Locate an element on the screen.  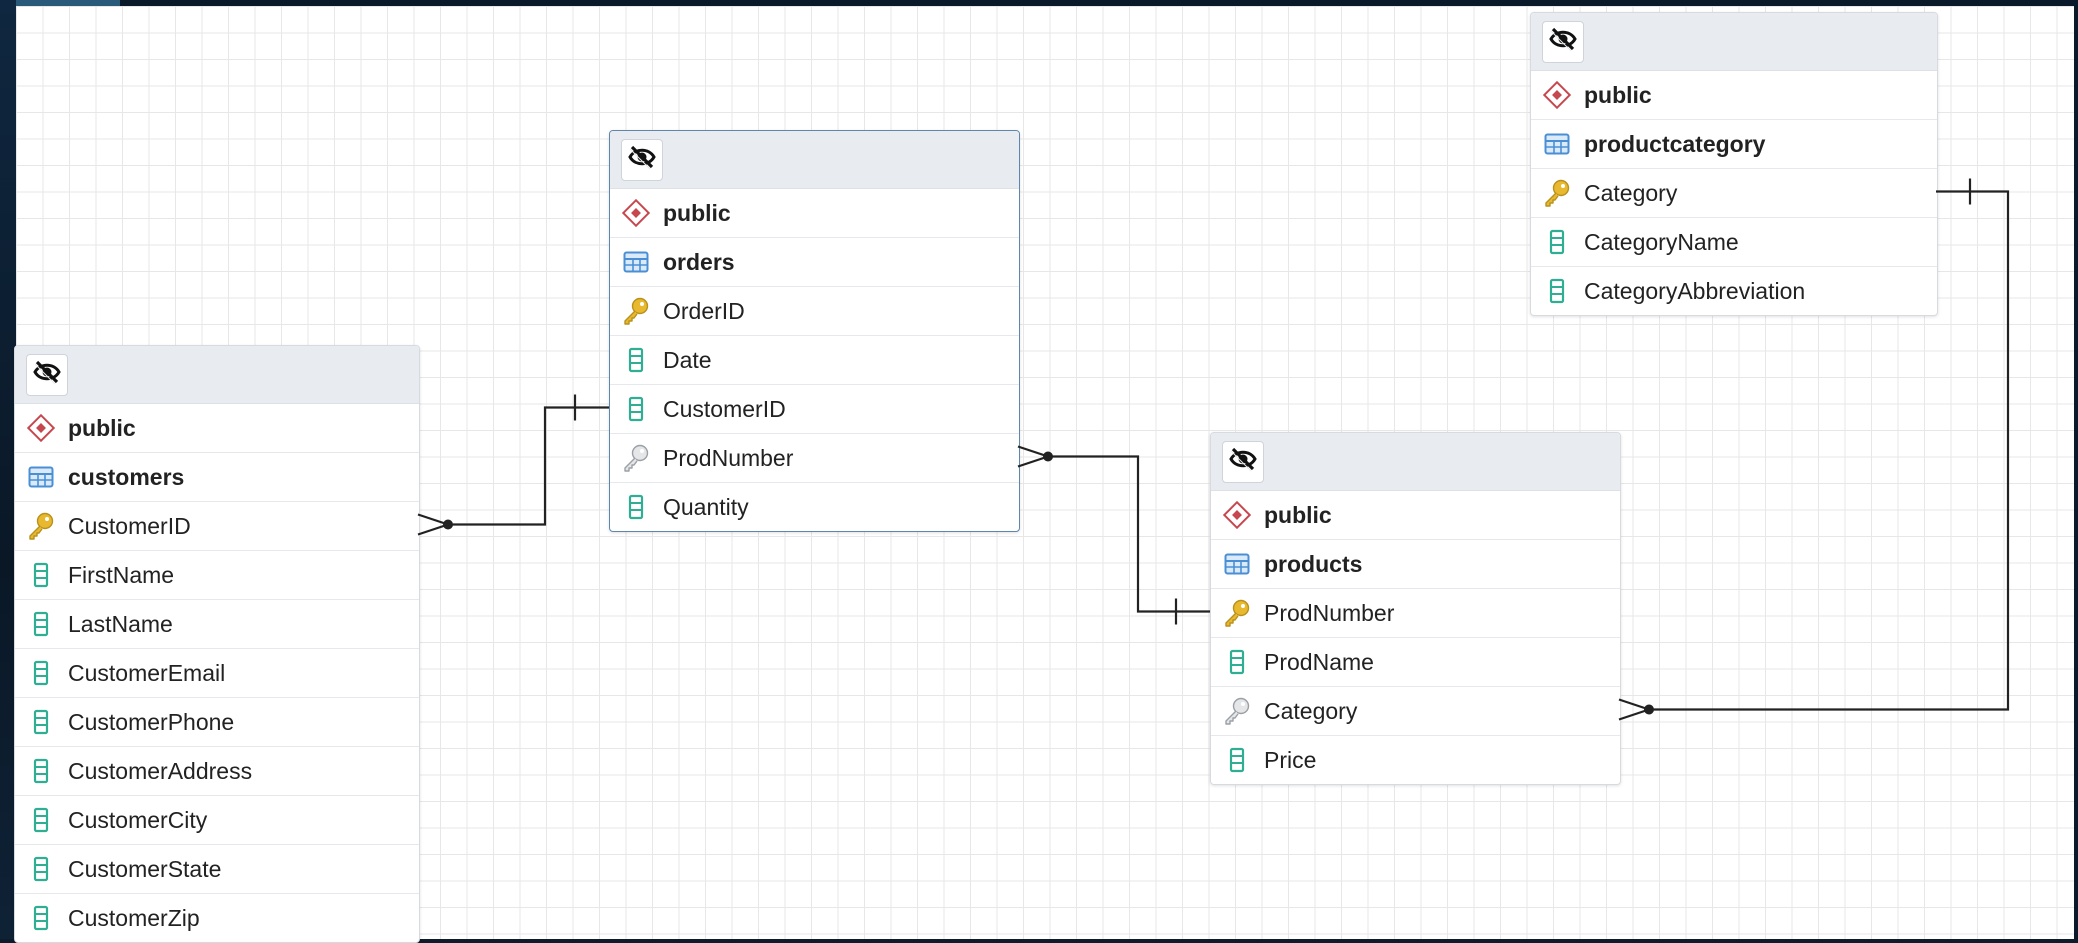
column-row: Date is located at coordinates (814, 360).